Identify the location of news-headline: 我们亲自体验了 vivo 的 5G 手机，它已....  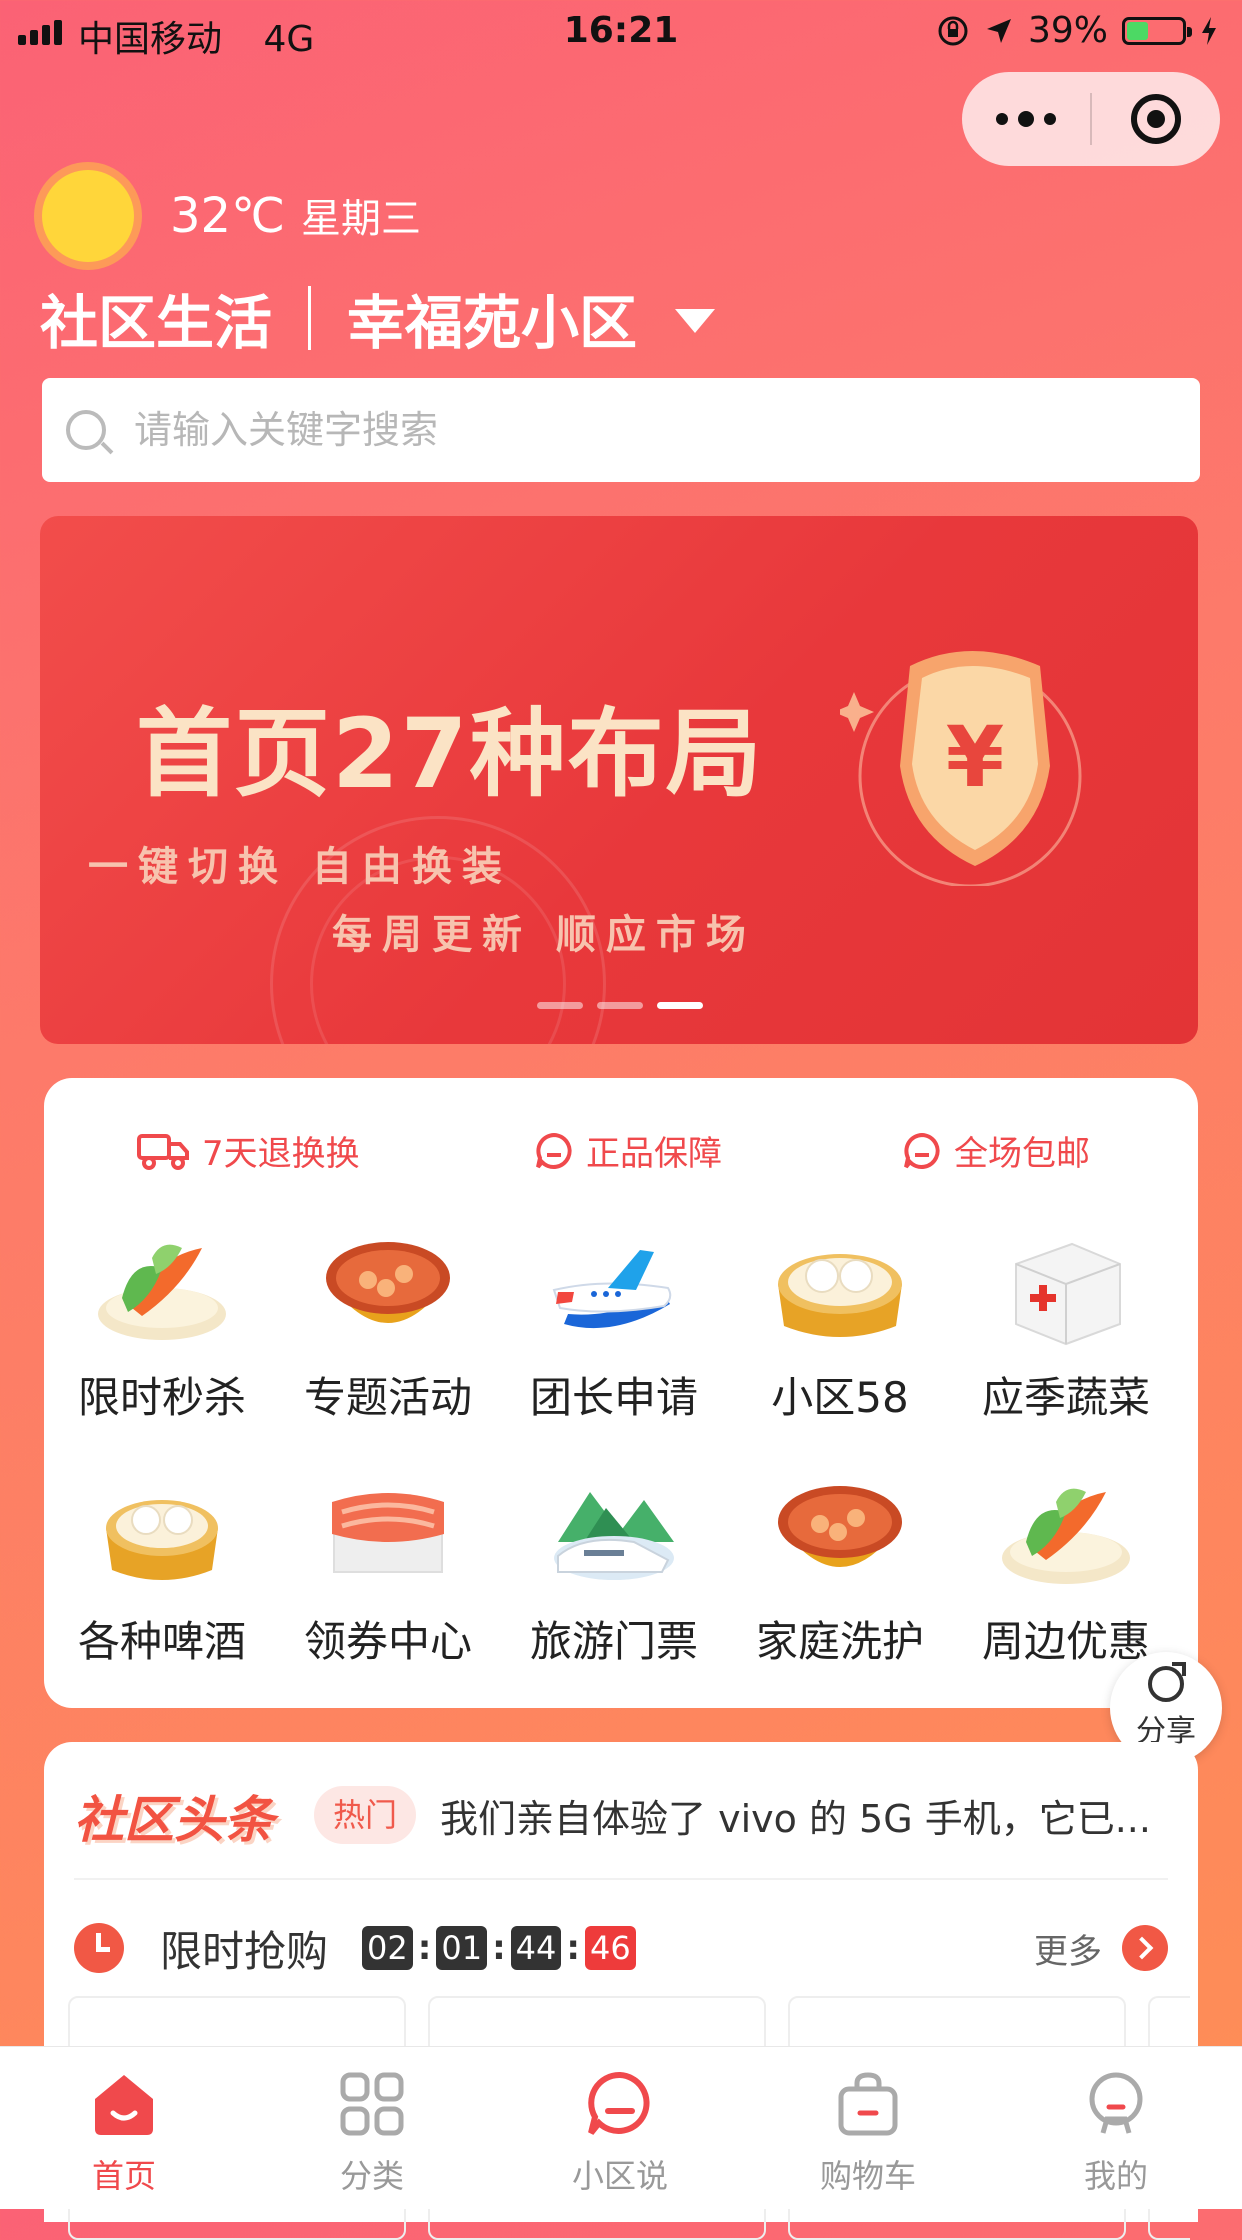
(805, 1815).